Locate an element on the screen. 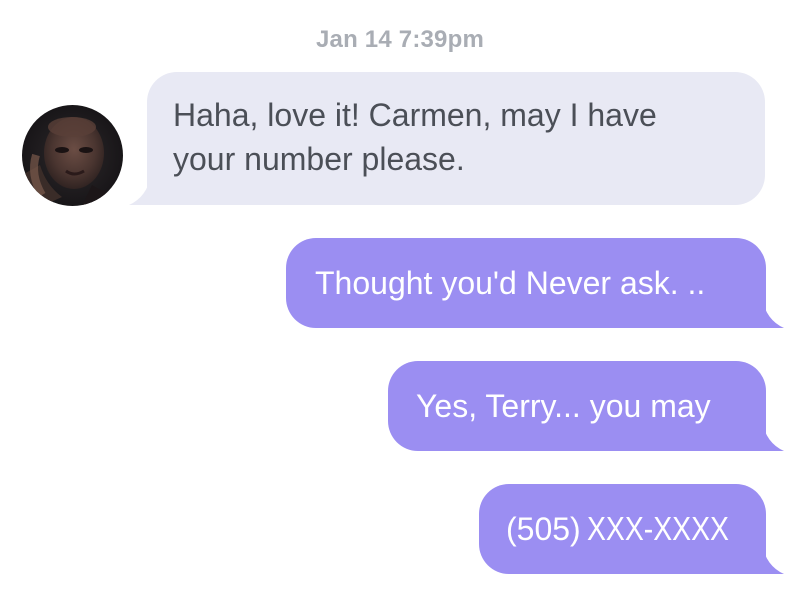  message-timestamp: Jan 14 7:39pm is located at coordinates (400, 39).